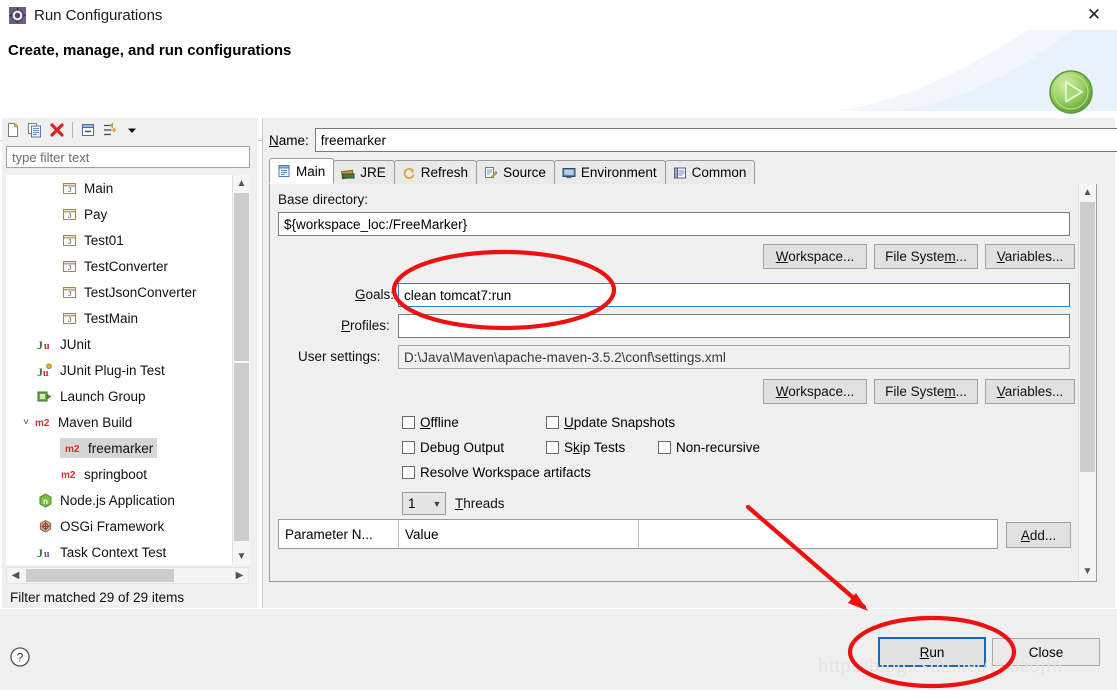  Describe the element at coordinates (412, 503) in the screenshot. I see `threads-value: 1` at that location.